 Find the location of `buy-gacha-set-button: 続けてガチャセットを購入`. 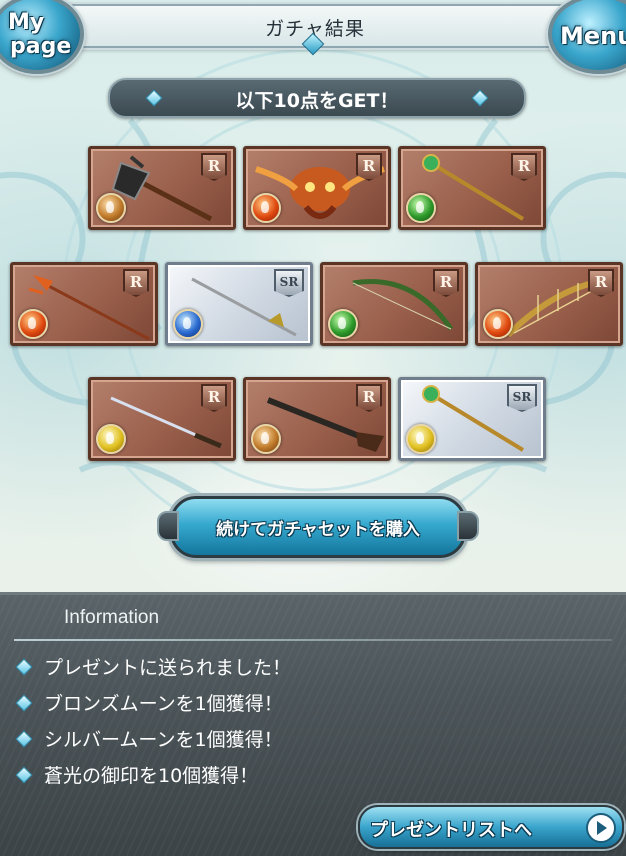

buy-gacha-set-button: 続けてガチャセットを購入 is located at coordinates (318, 527).